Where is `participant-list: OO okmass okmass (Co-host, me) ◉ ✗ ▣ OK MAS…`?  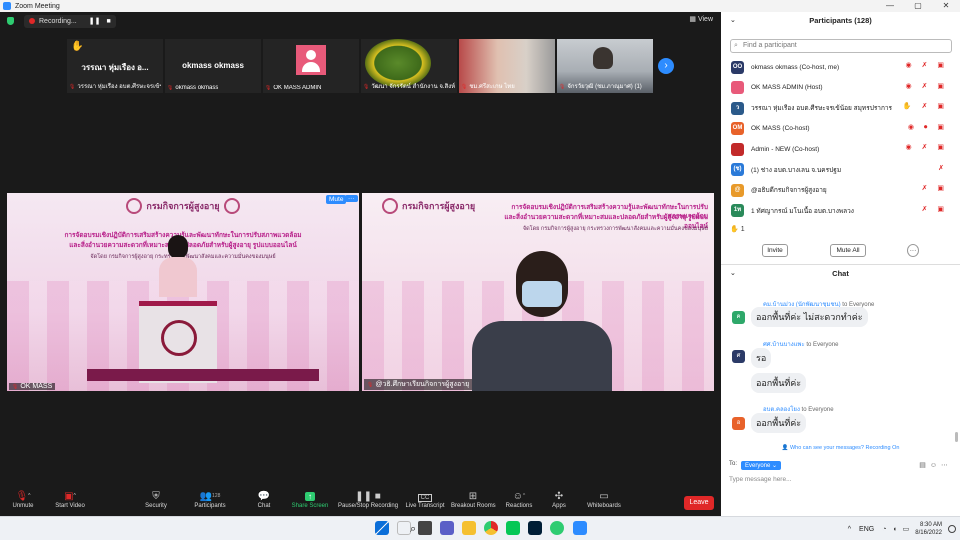 participant-list: OO okmass okmass (Co-host, me) ◉ ✗ ▣ OK MAS… is located at coordinates (840, 139).